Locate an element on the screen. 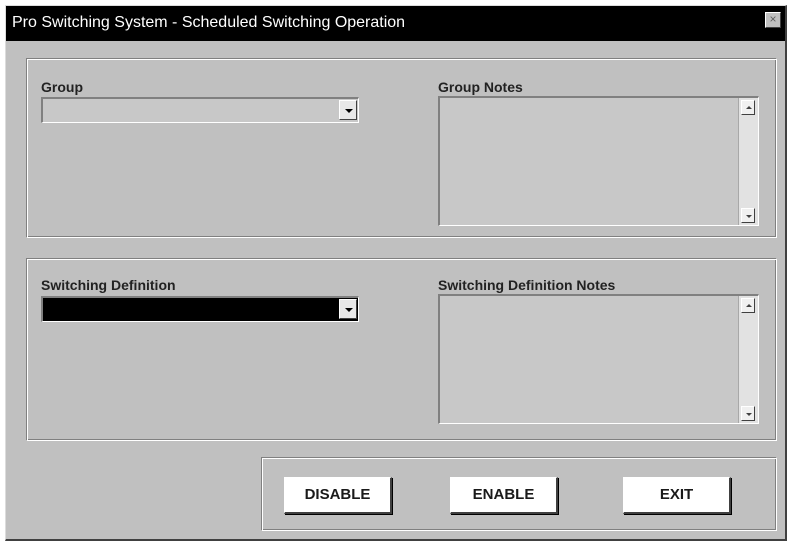 Image resolution: width=790 pixels, height=543 pixels. switching-definition-label: Switching Definition is located at coordinates (108, 285).